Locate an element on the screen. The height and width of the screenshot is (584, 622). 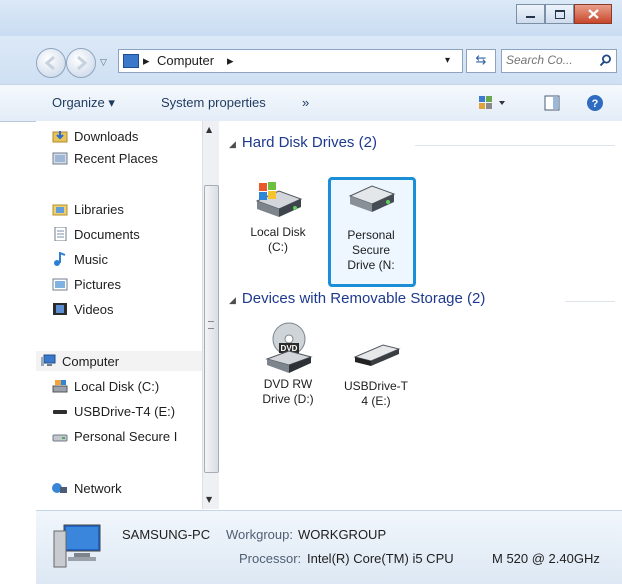
drive-dvd-rw-d: DVD DVD RW Drive (D:) is located at coordinates (288, 364).